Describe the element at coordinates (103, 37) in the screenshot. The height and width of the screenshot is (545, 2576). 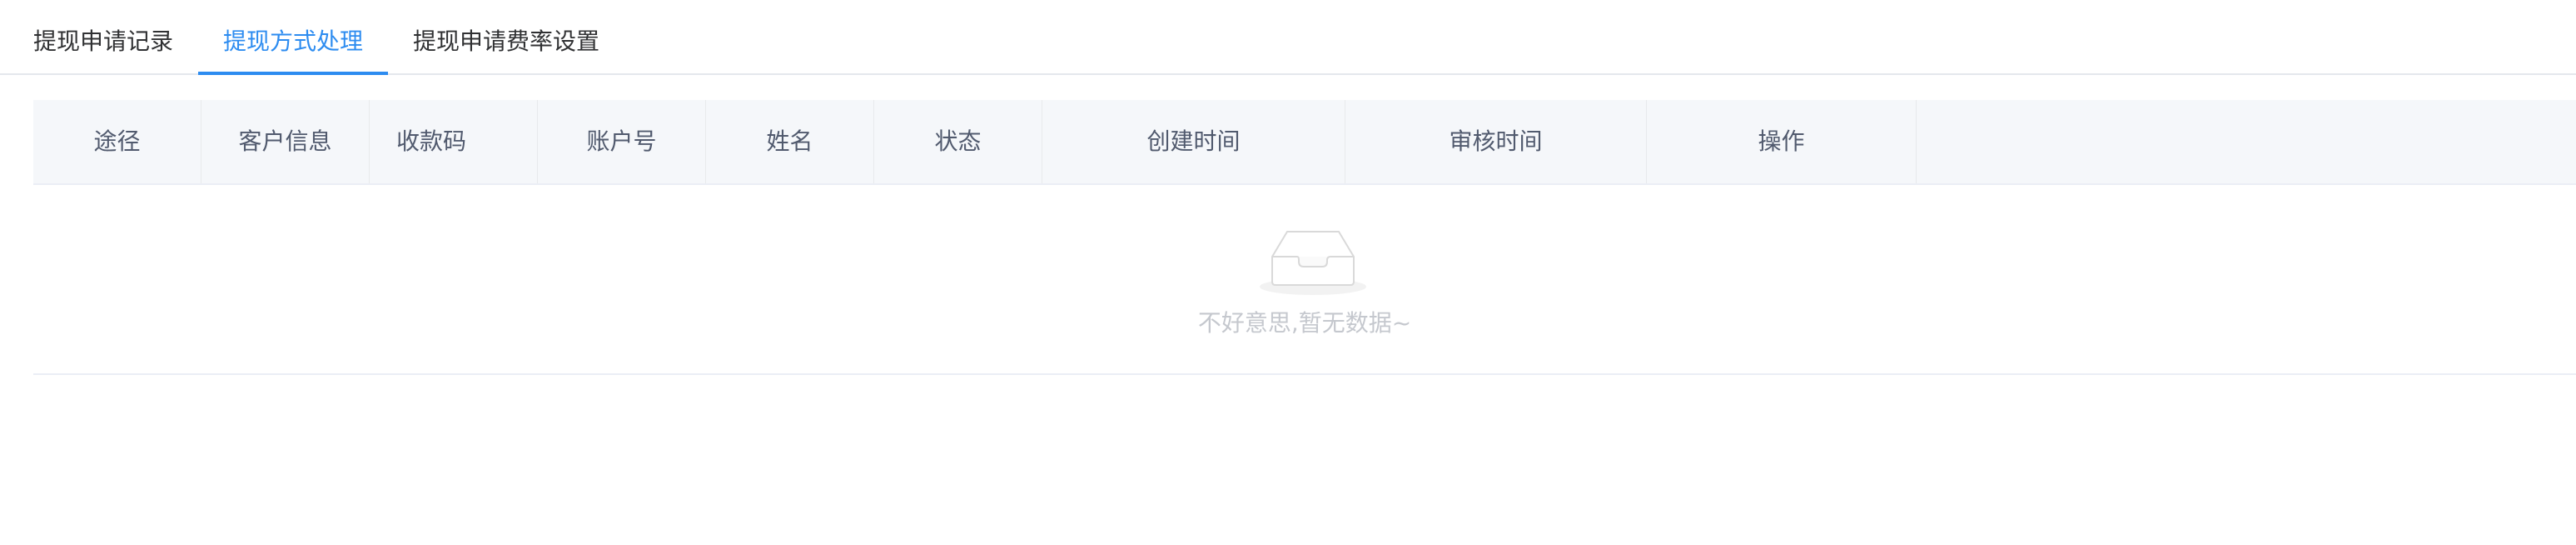
I see `tab-withdraw-records: 提现申请记录` at that location.